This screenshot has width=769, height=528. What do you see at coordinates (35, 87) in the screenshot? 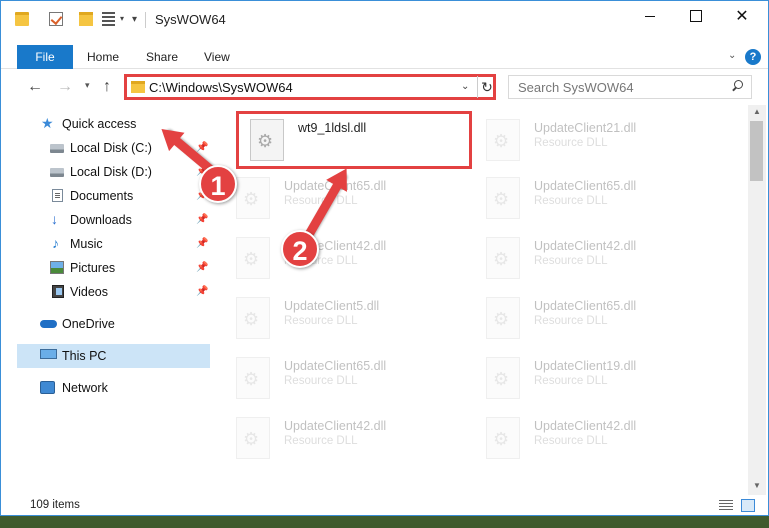
I see `back-arrow-icon: ←` at bounding box center [35, 87].